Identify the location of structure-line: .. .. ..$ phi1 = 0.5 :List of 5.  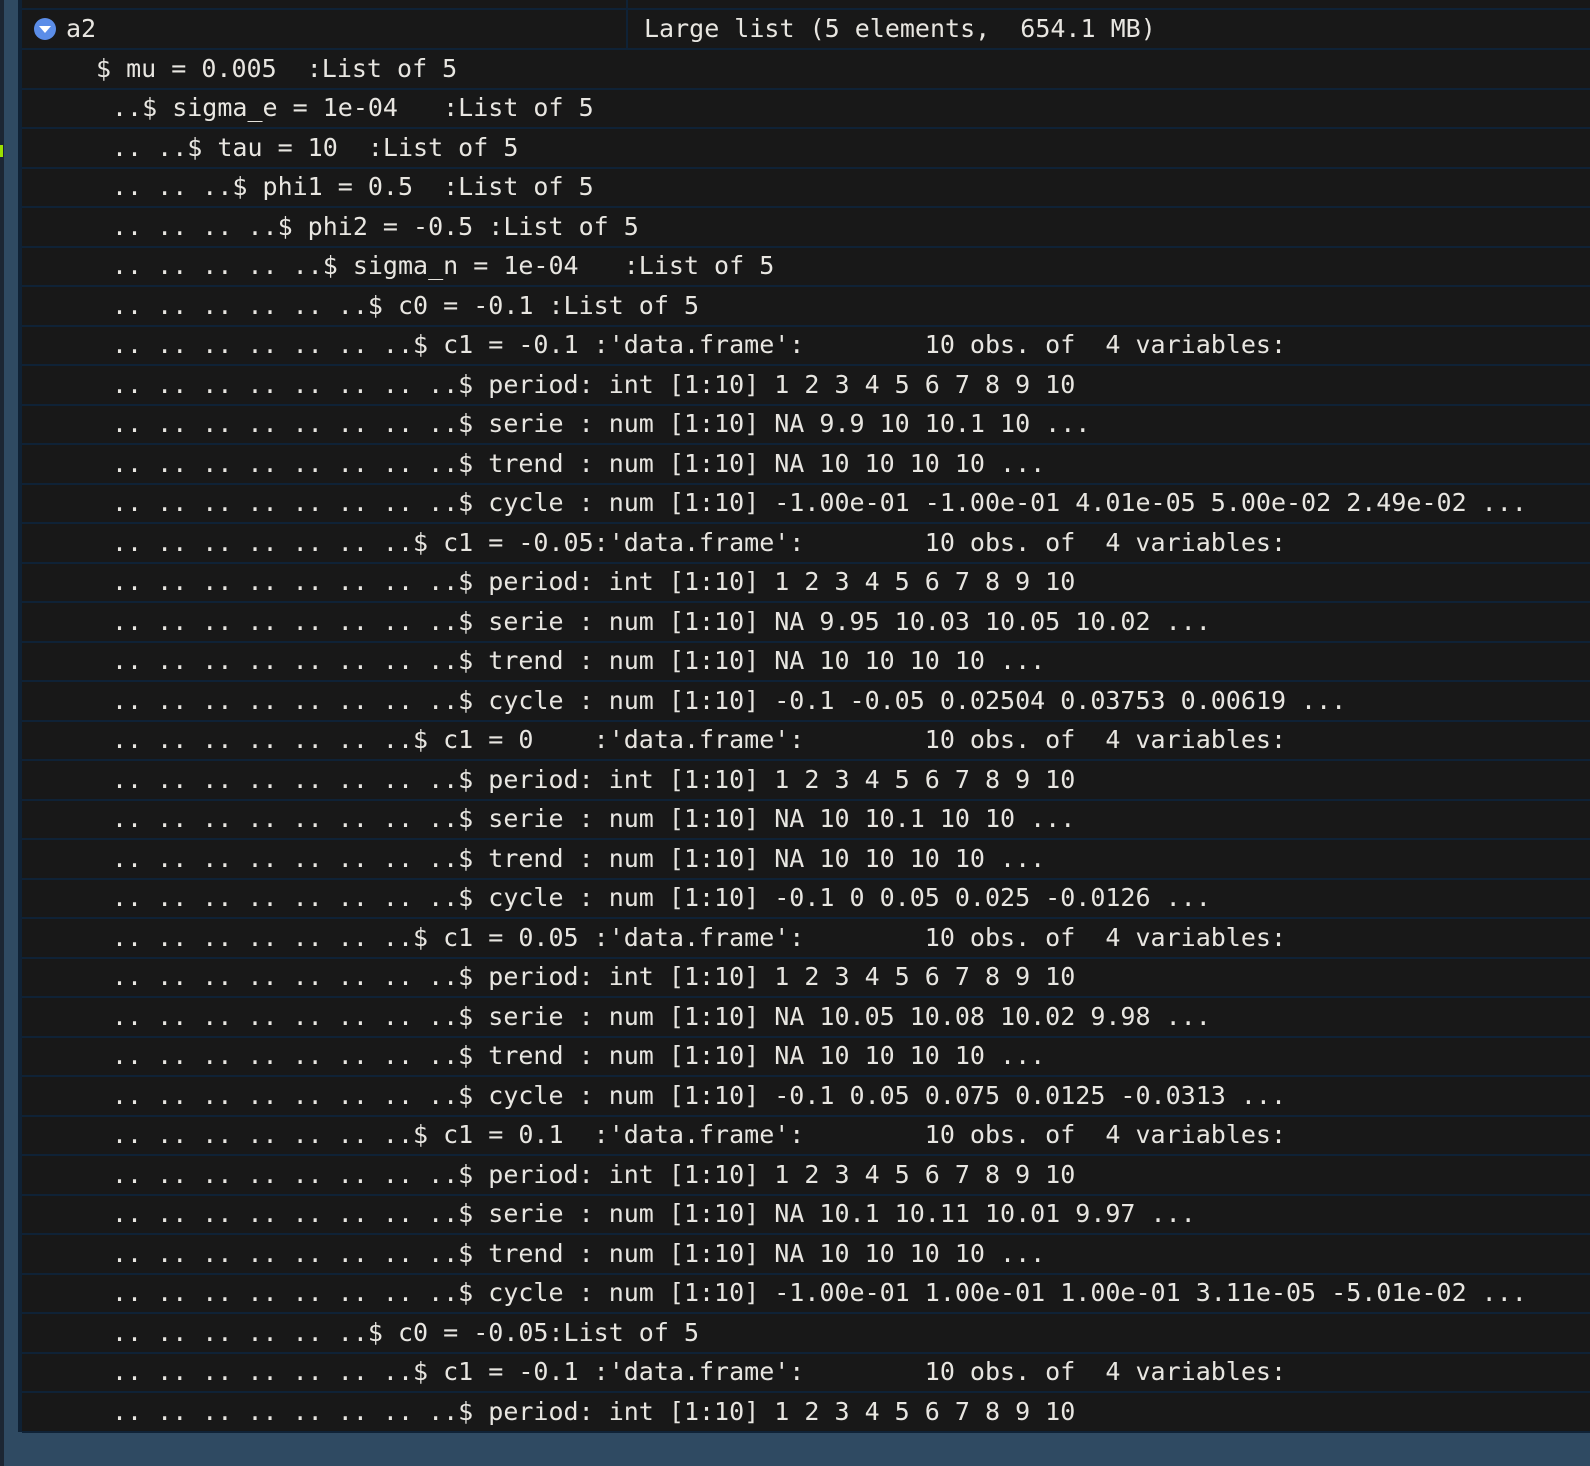
(806, 188).